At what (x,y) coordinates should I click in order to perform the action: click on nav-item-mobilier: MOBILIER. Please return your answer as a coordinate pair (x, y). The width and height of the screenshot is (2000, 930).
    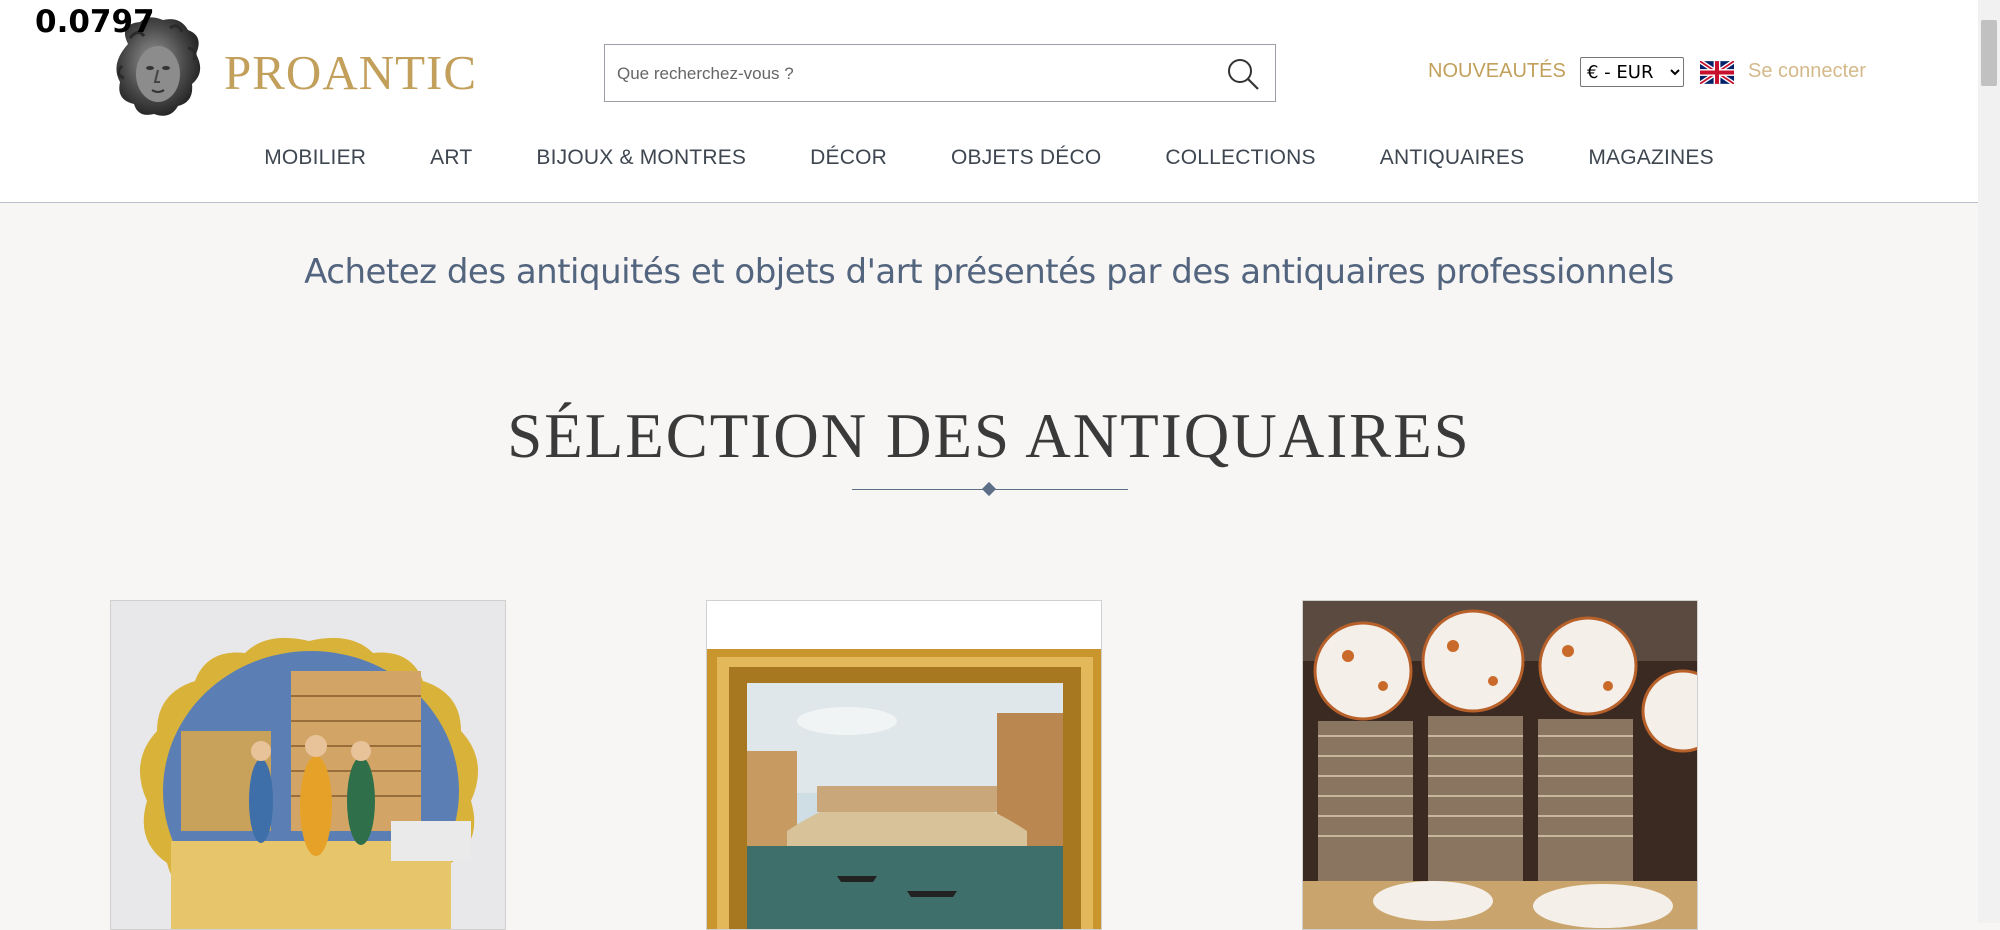
    Looking at the image, I should click on (315, 164).